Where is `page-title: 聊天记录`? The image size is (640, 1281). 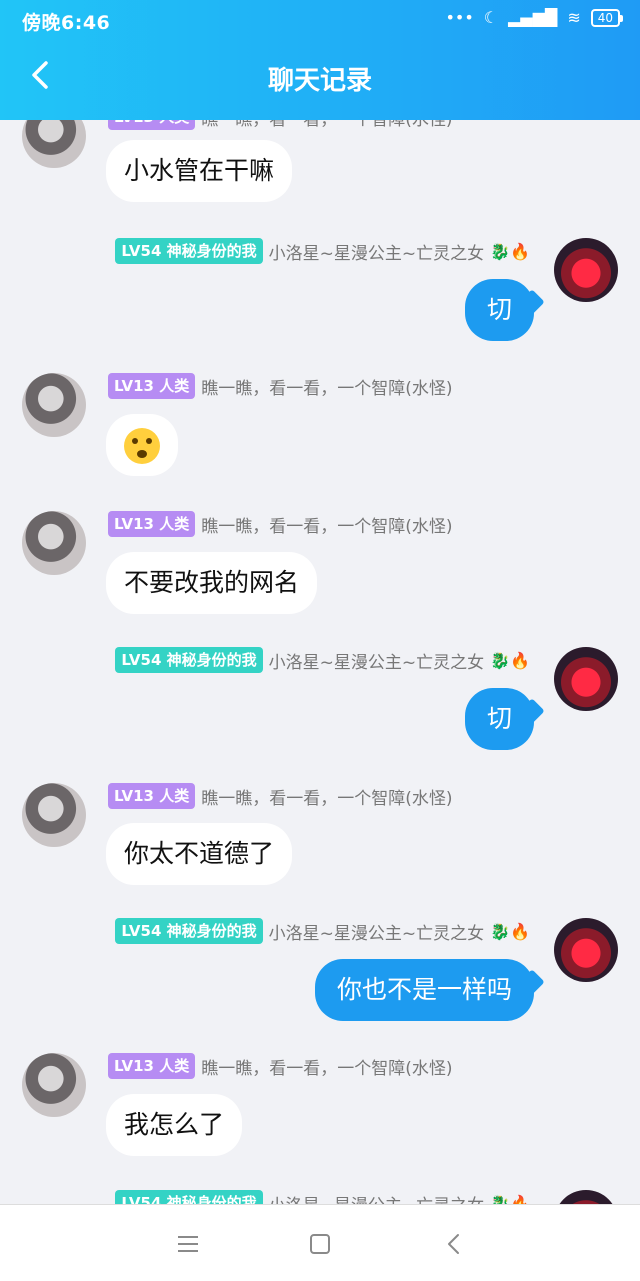
page-title: 聊天记录 is located at coordinates (319, 81).